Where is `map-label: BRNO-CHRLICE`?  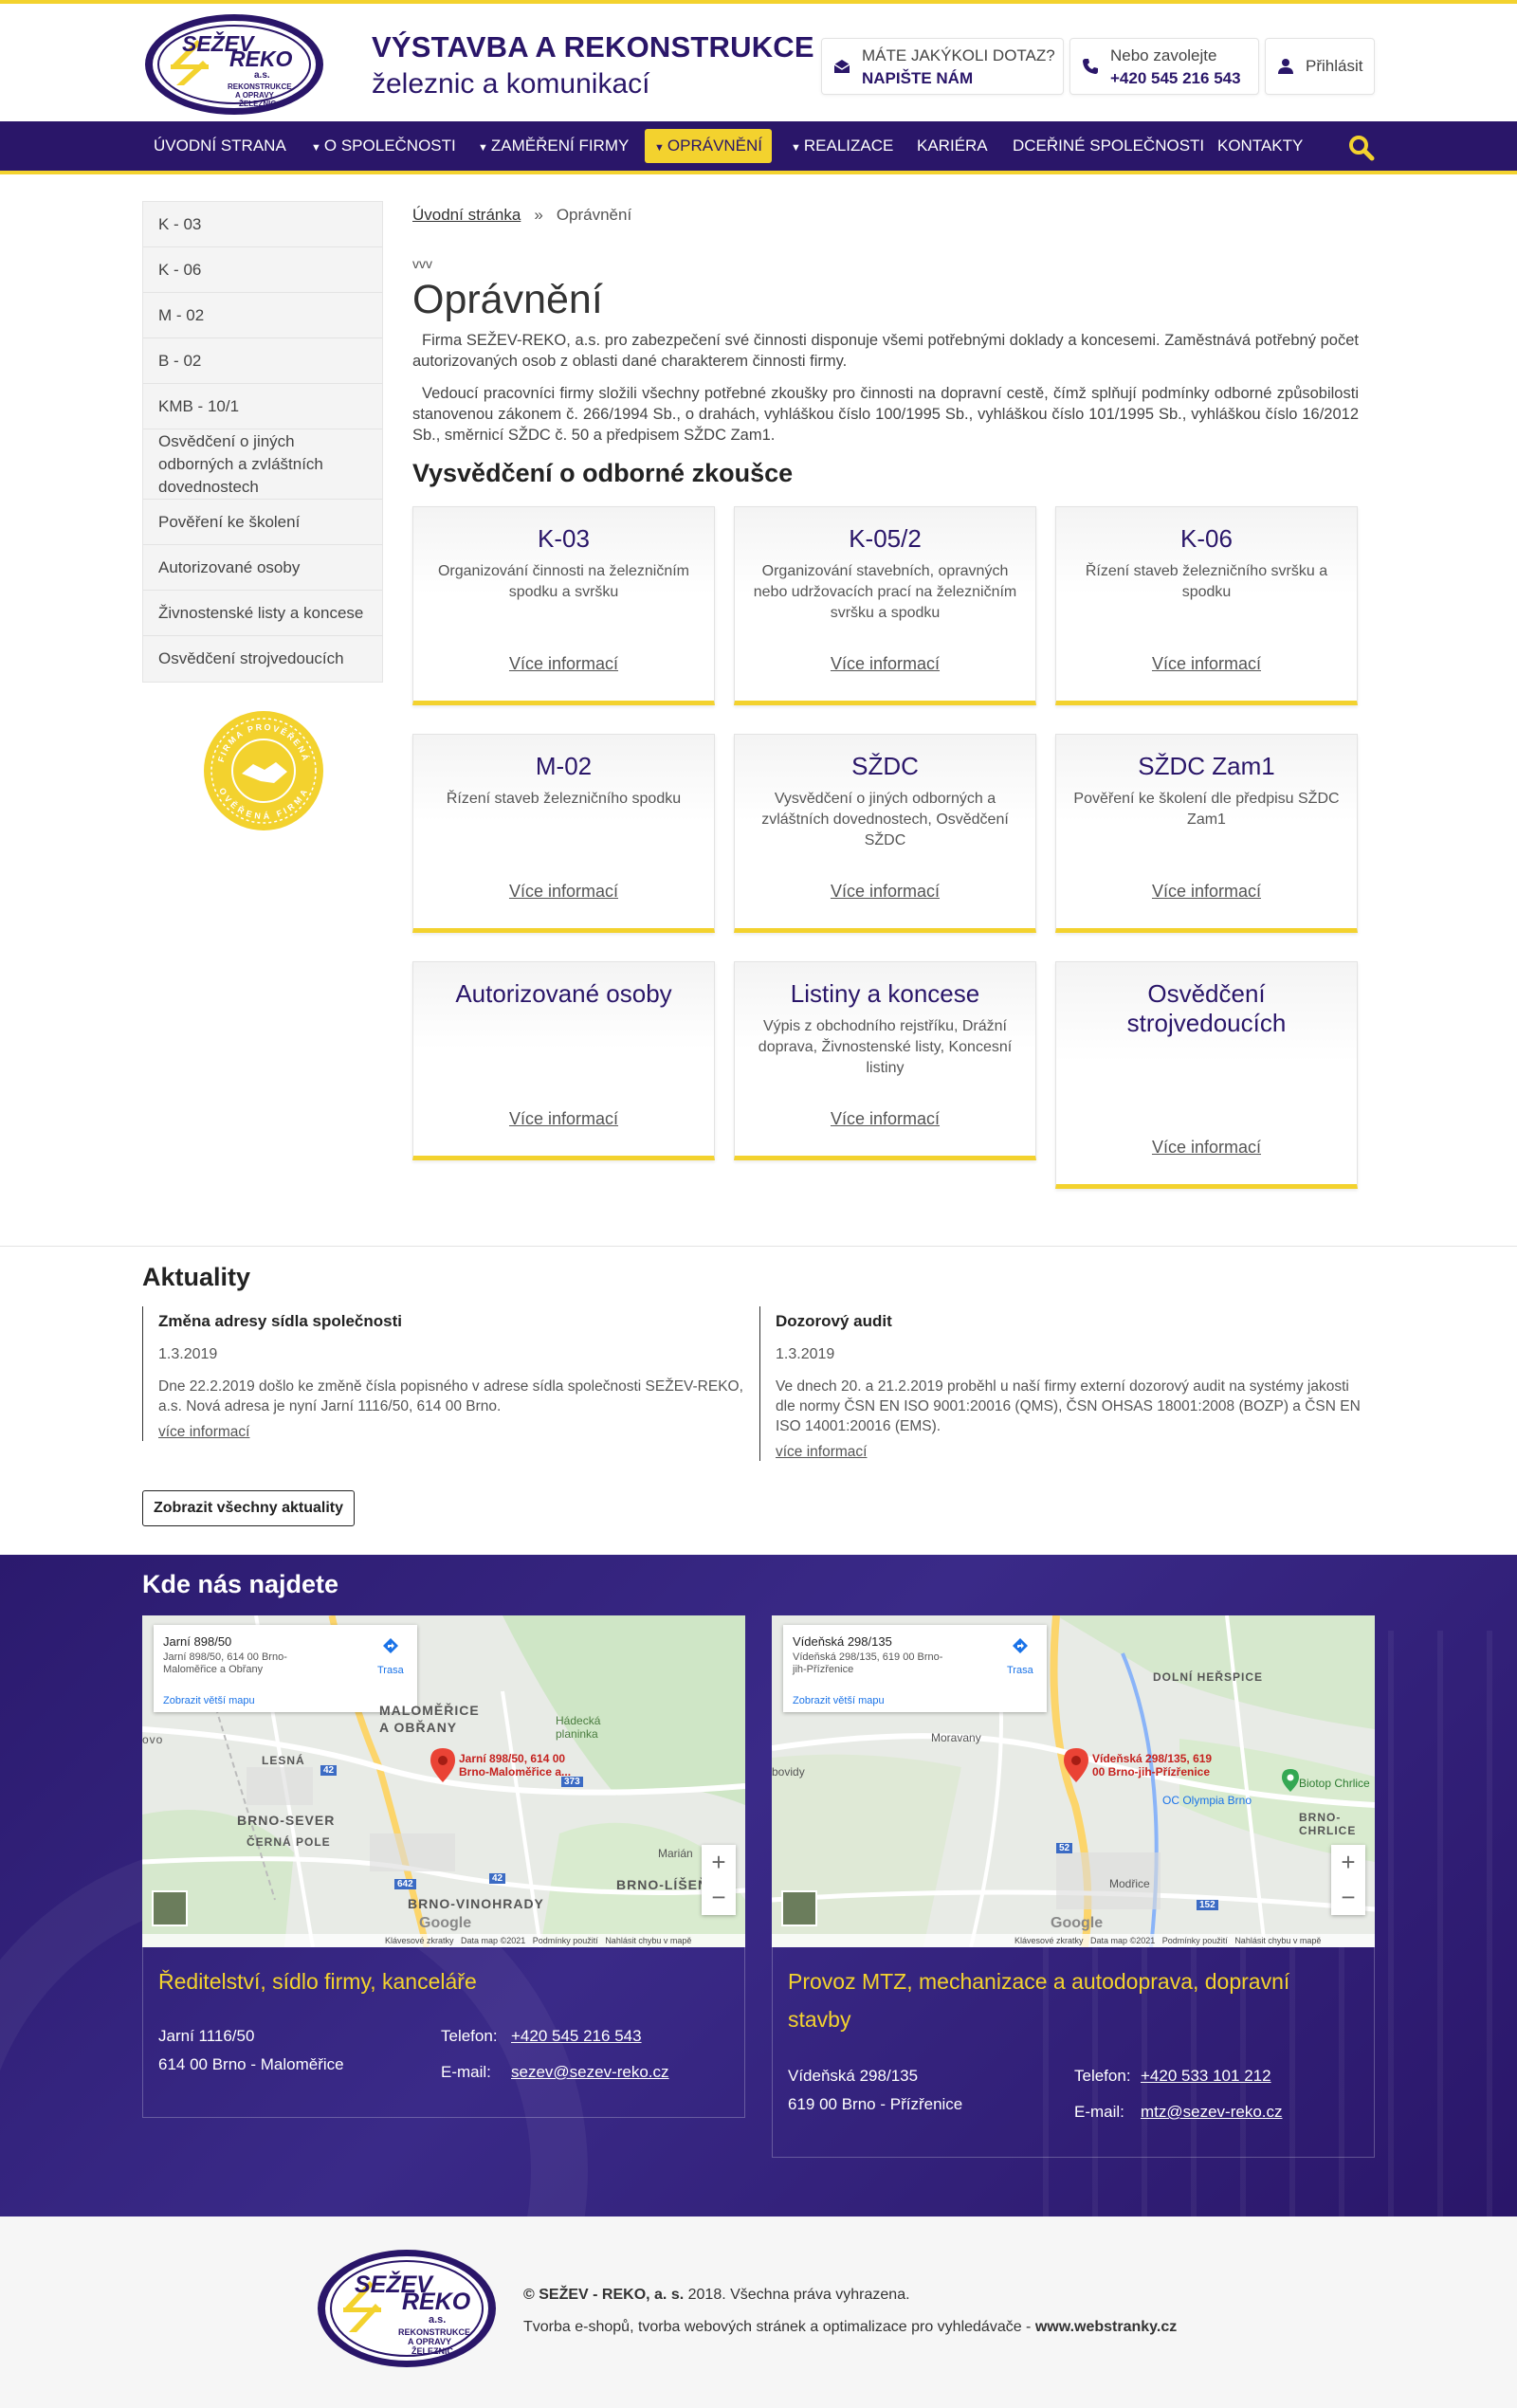 map-label: BRNO-CHRLICE is located at coordinates (1328, 1824).